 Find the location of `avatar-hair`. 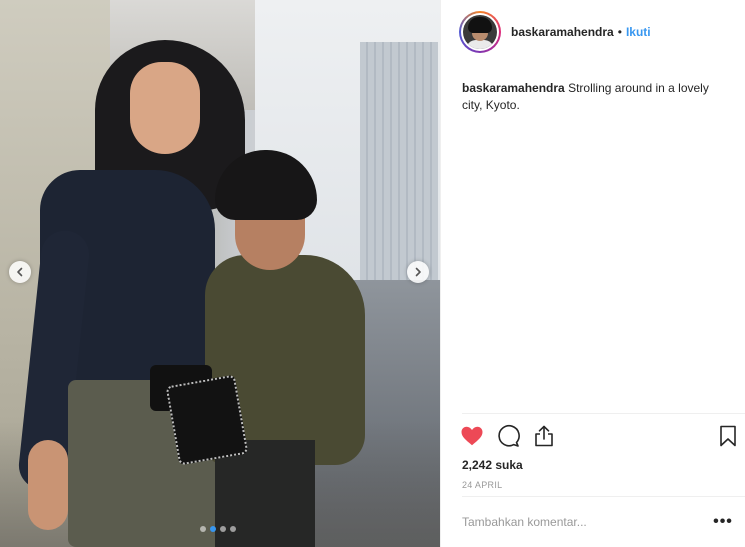

avatar-hair is located at coordinates (480, 25).